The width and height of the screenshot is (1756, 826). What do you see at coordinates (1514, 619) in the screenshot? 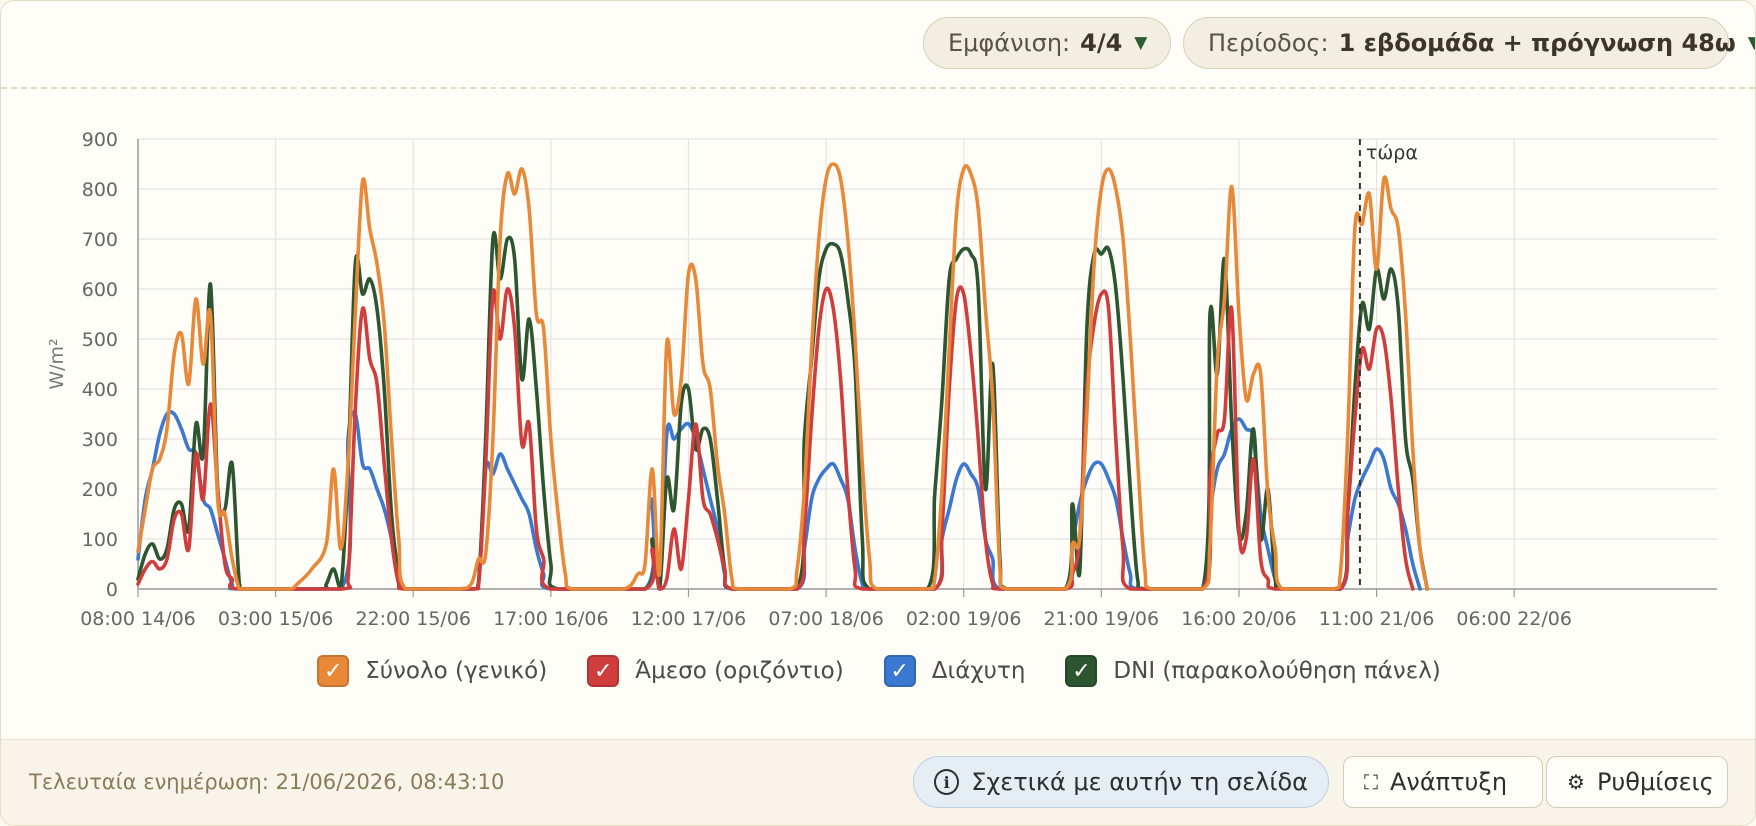
I see `x-tick-label: 06:00 22/06` at bounding box center [1514, 619].